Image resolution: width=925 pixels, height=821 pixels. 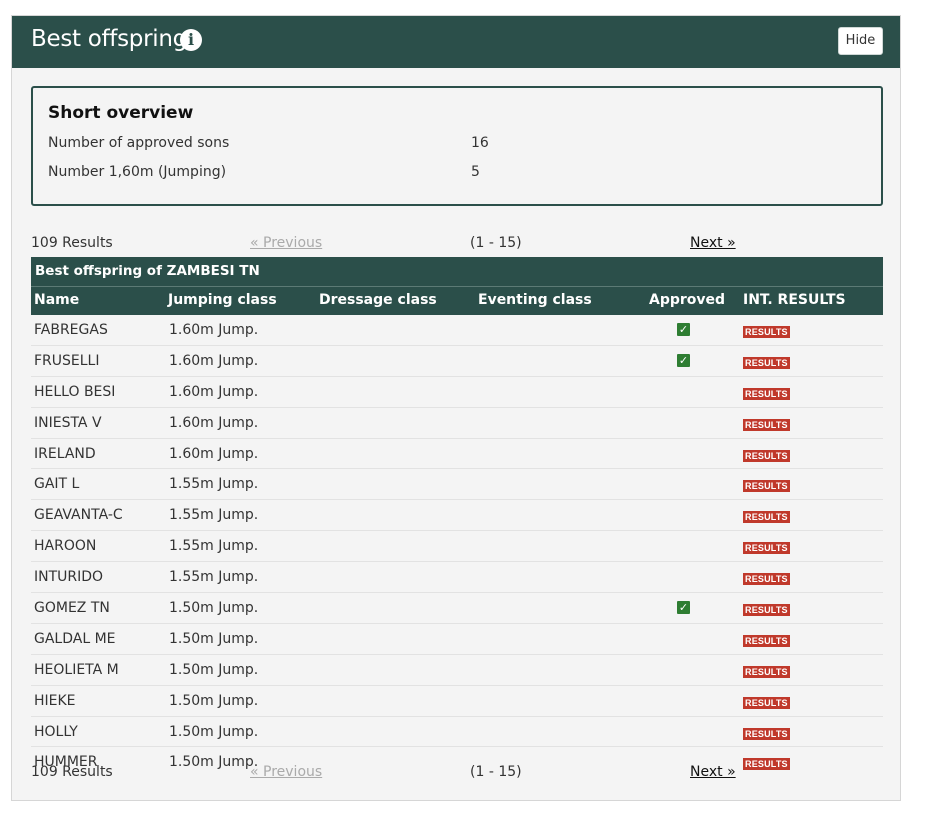 What do you see at coordinates (121, 113) in the screenshot?
I see `overview-title: Short overview` at bounding box center [121, 113].